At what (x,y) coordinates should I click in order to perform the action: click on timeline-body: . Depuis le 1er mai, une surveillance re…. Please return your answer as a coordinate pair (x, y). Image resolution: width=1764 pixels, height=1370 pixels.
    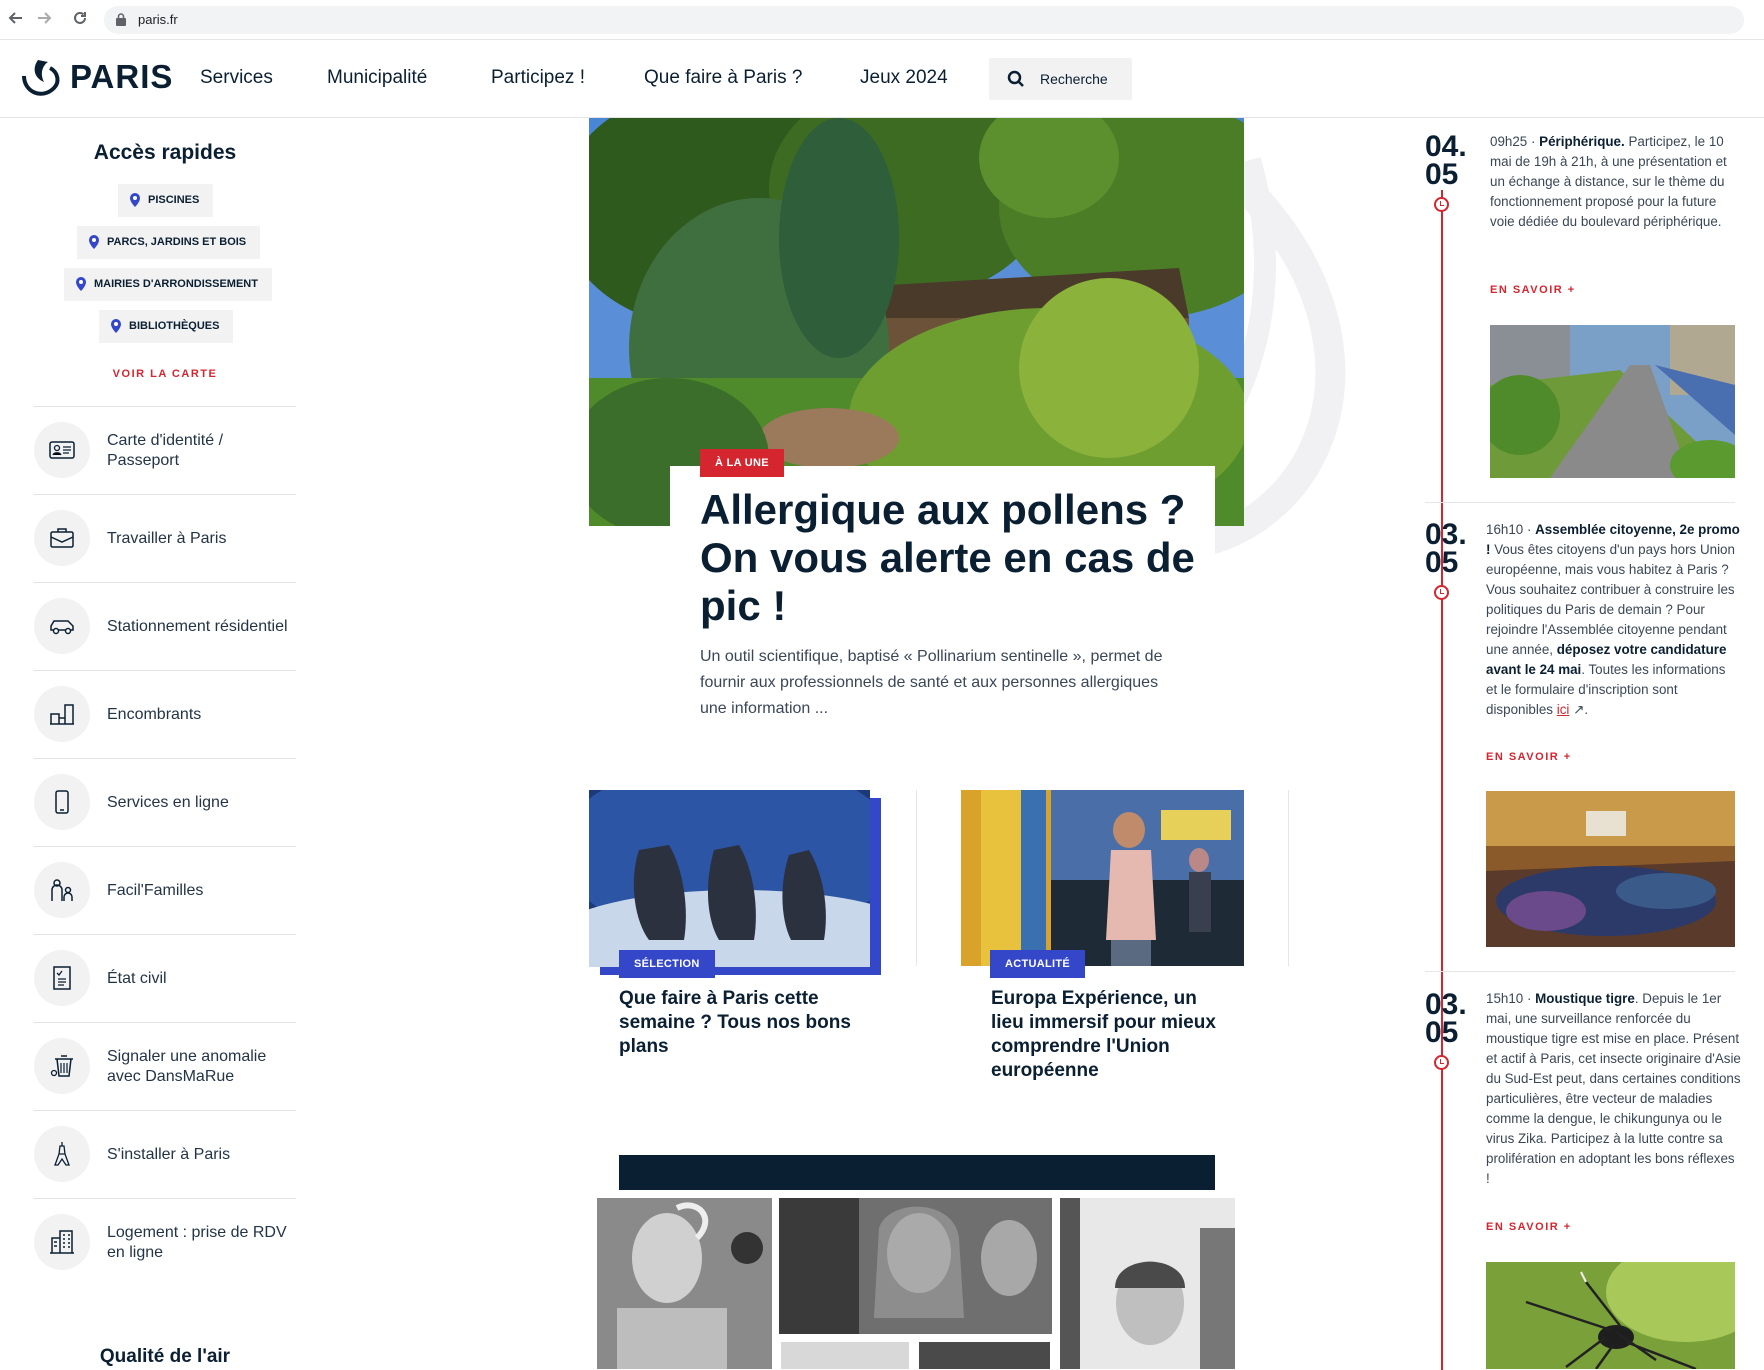
    Looking at the image, I should click on (1613, 1088).